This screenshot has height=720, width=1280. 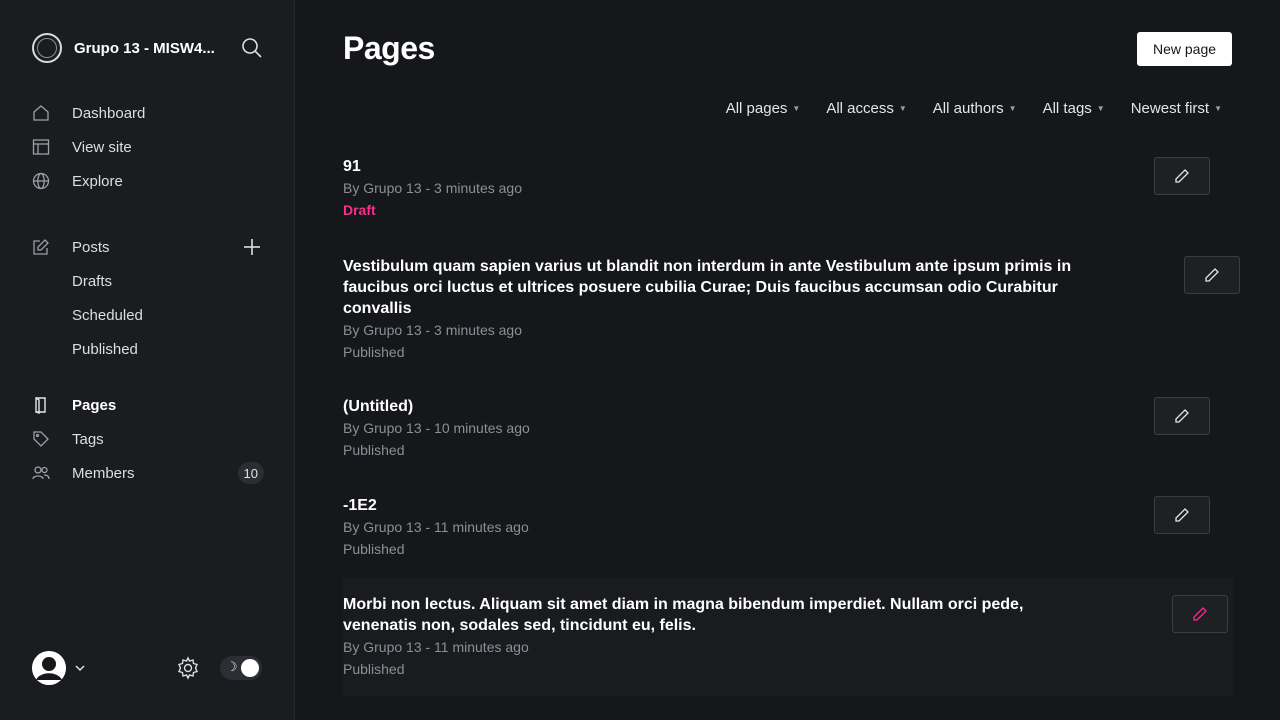 I want to click on nav-item-explore: Explore, so click(x=152, y=181).